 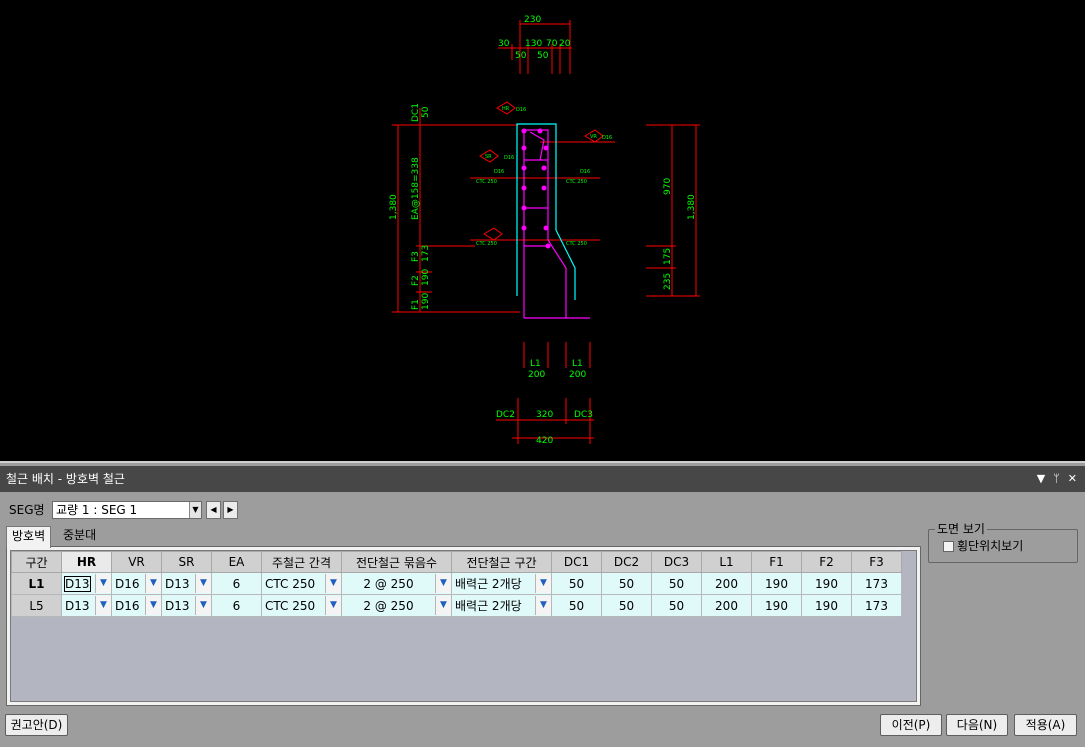 I want to click on cross-section-label: 횡단위치보기, so click(x=990, y=546).